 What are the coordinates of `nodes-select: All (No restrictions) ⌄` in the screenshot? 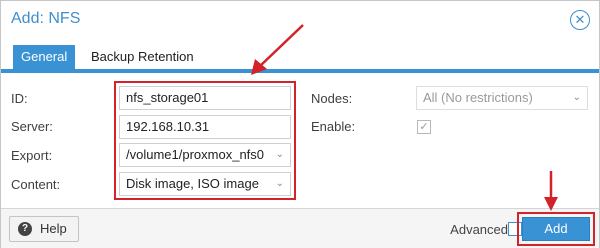 It's located at (502, 98).